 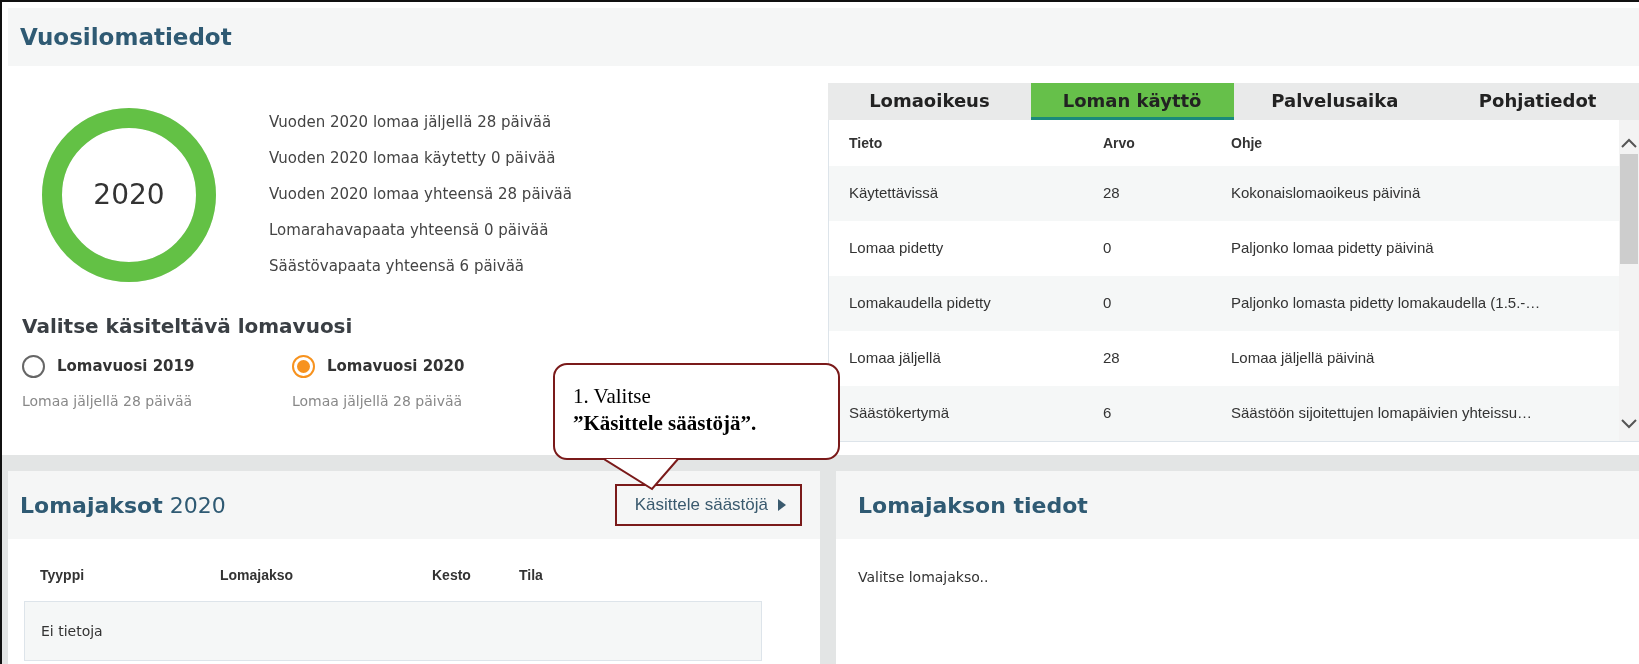 What do you see at coordinates (1629, 424) in the screenshot?
I see `scroll-down-icon` at bounding box center [1629, 424].